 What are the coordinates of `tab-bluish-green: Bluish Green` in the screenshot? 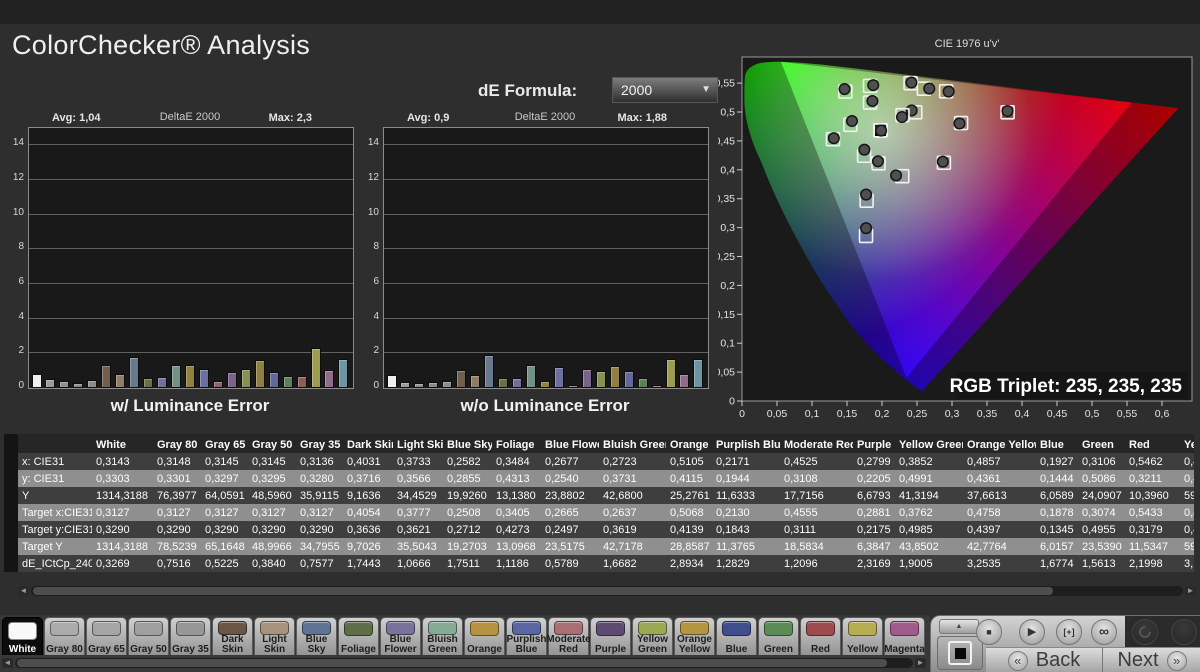 It's located at (442, 636).